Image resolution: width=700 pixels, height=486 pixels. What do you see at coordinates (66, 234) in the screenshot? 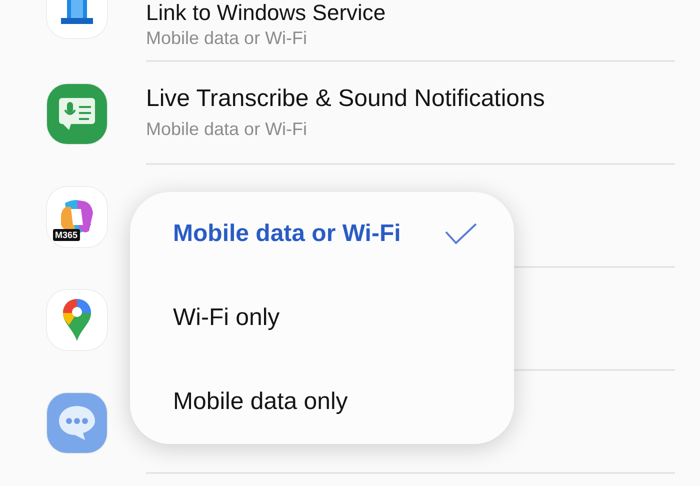
I see `icon-label: M365` at bounding box center [66, 234].